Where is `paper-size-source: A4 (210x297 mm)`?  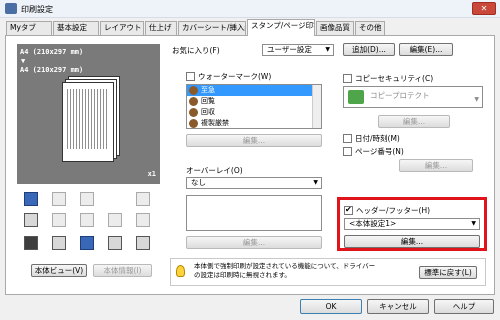 paper-size-source: A4 (210x297 mm) is located at coordinates (52, 52).